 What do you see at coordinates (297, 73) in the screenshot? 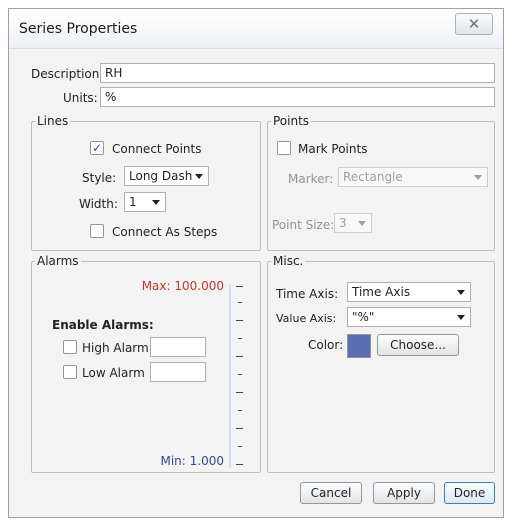
I see `description-field: RH` at bounding box center [297, 73].